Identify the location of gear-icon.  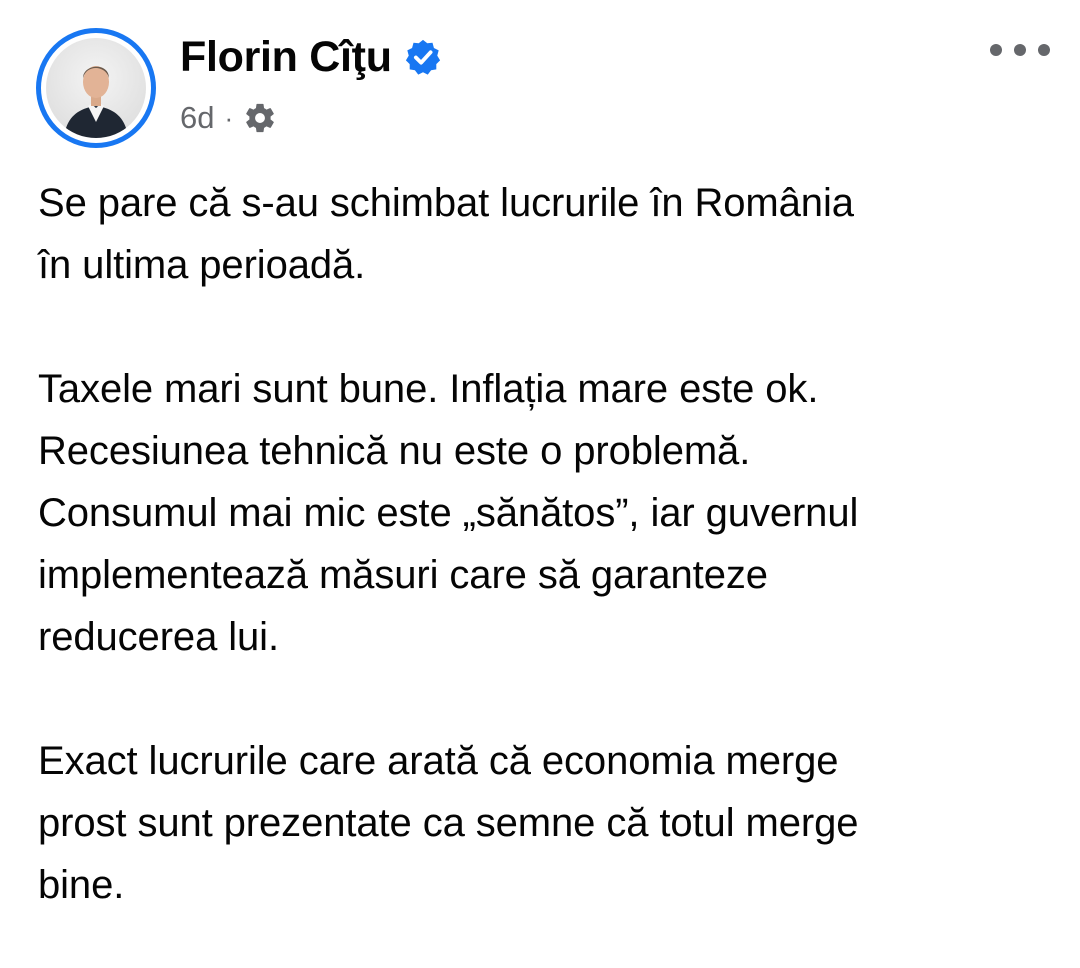
(260, 118).